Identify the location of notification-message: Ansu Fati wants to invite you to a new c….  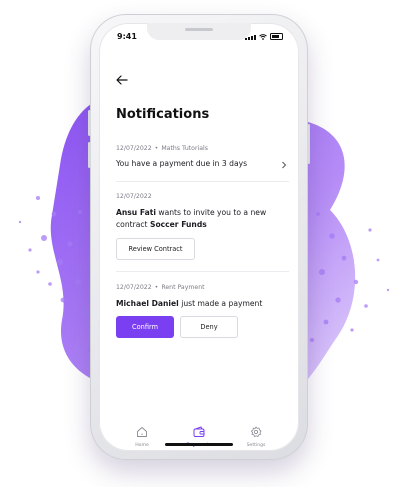
(201, 219).